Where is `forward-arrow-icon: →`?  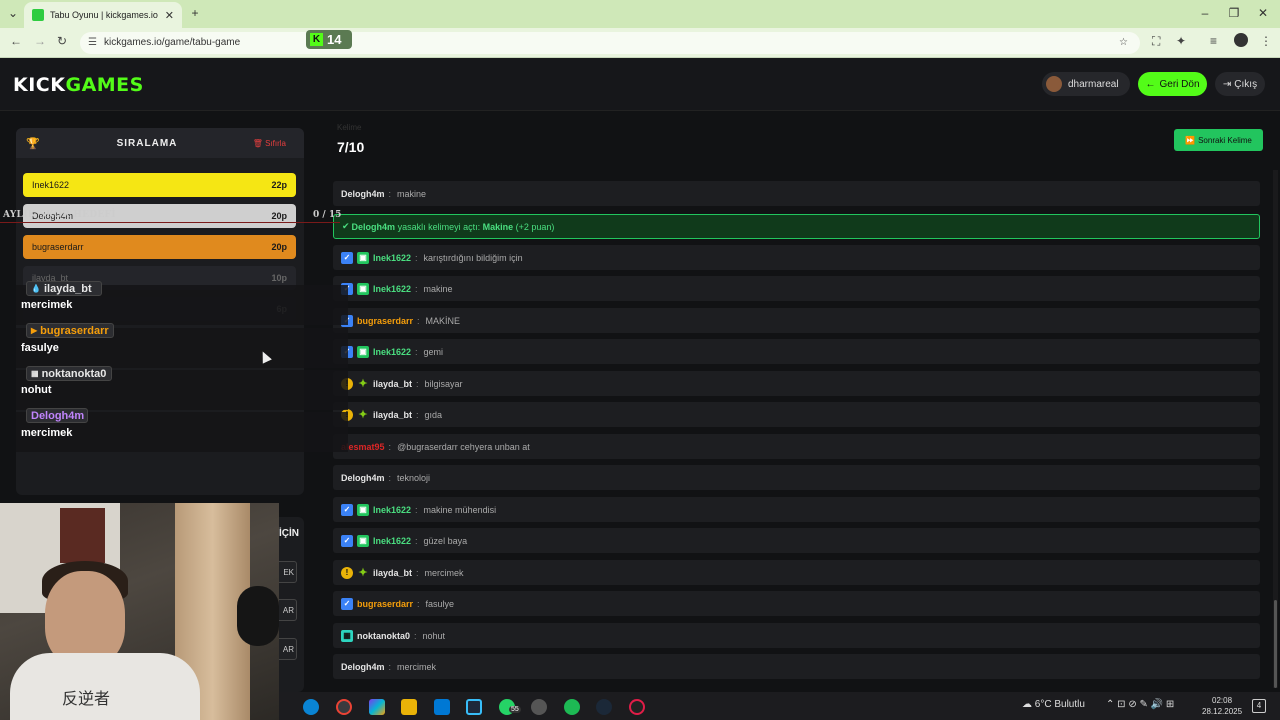
forward-arrow-icon: → is located at coordinates (40, 41).